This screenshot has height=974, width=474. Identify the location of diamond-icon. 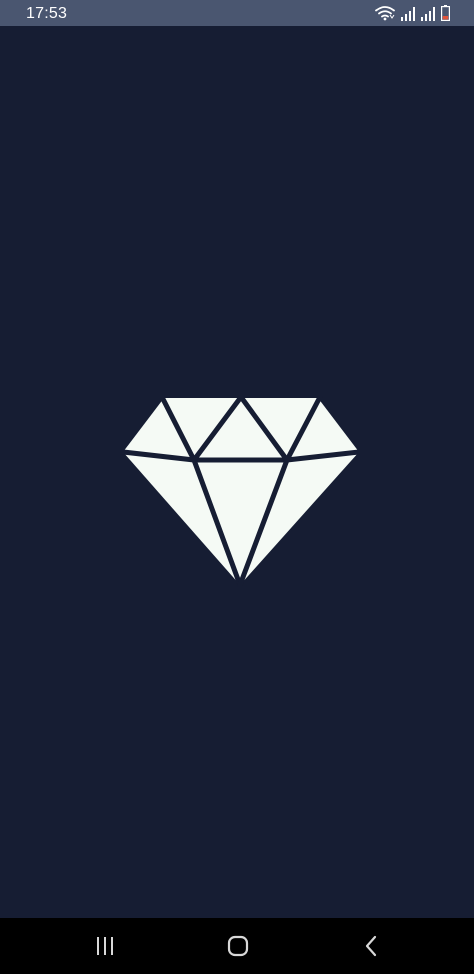
(241, 491).